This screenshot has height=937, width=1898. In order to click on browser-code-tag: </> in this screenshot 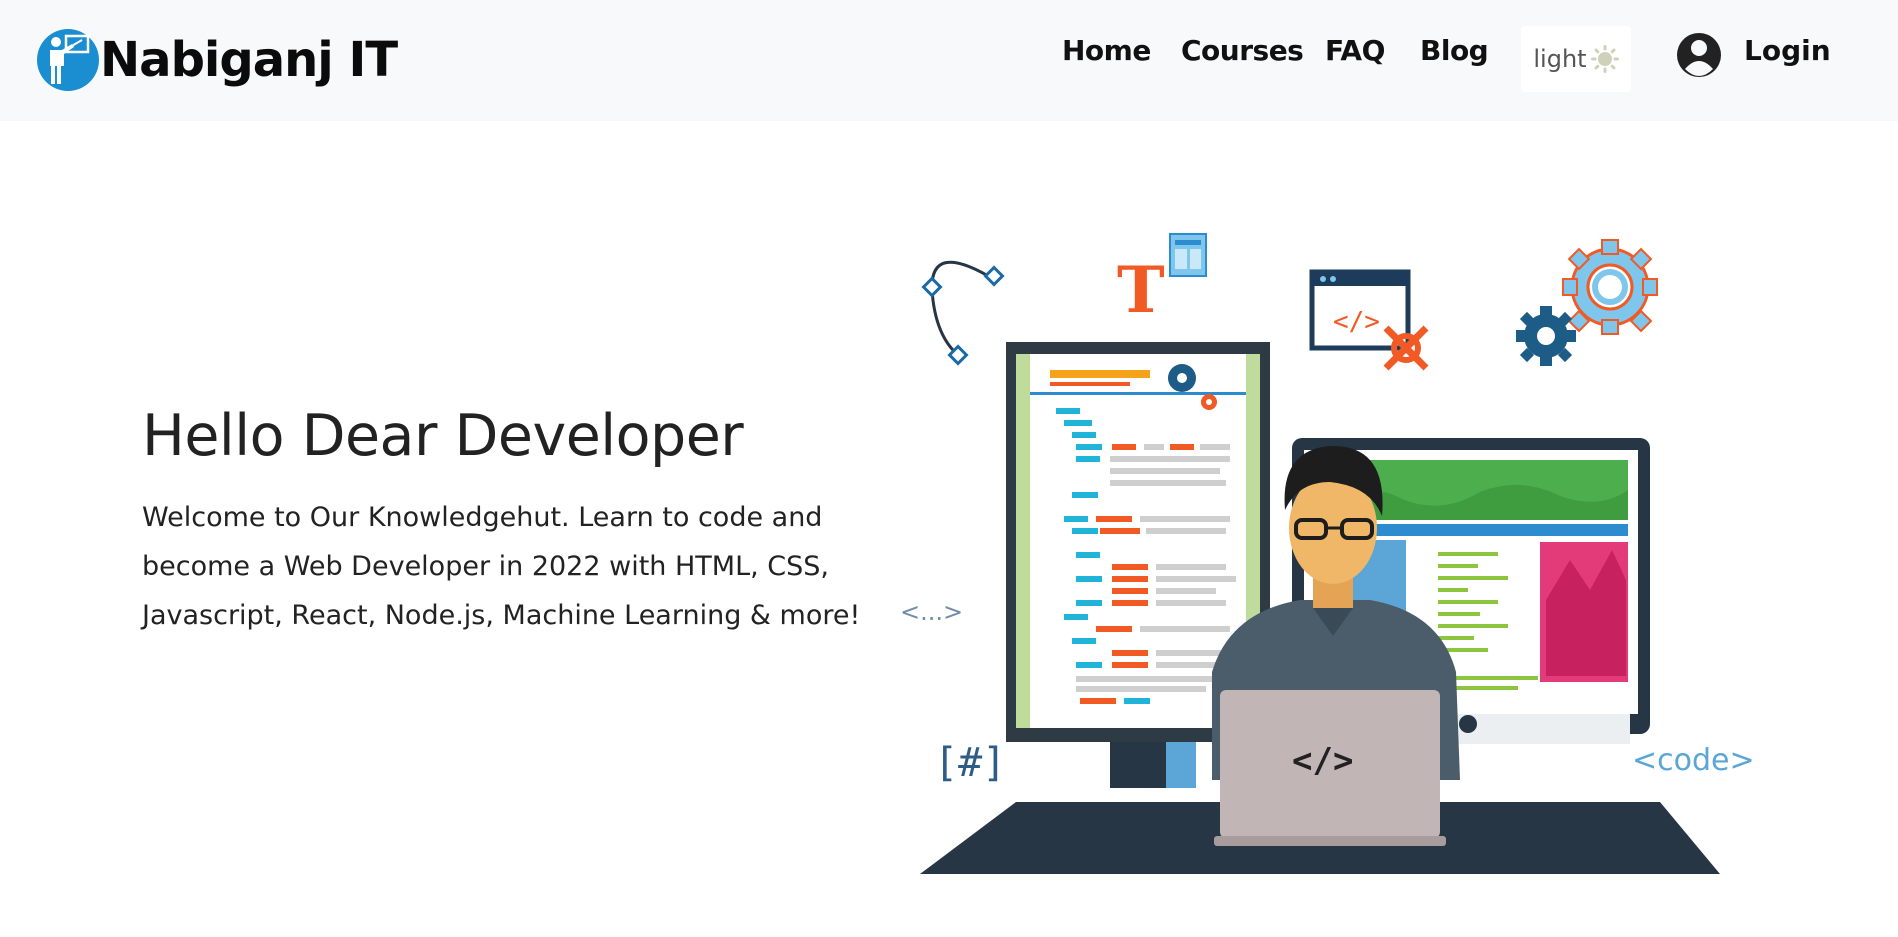, I will do `click(1356, 322)`.